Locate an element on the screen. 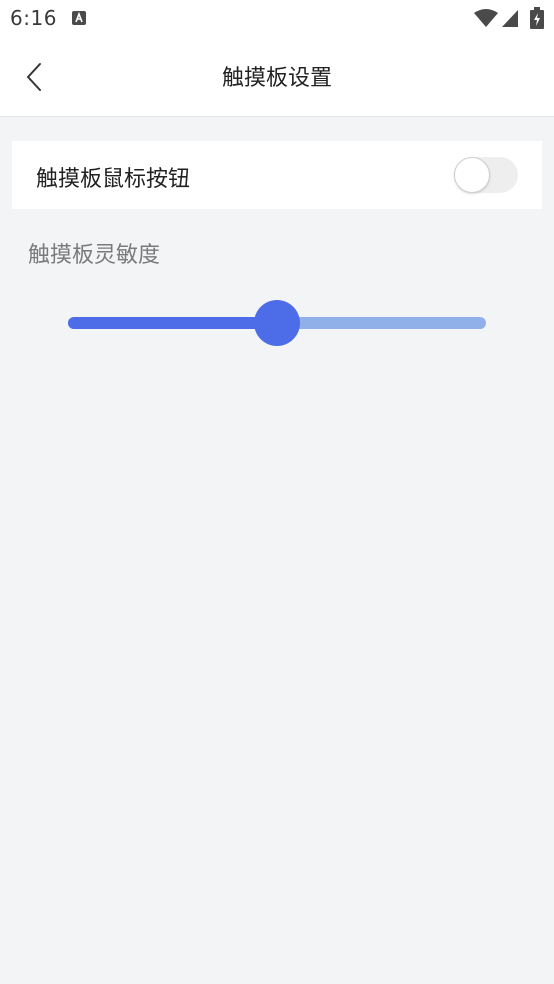 This screenshot has width=554, height=984. mouse-button-label: 触摸板鼠标按钮 is located at coordinates (113, 179).